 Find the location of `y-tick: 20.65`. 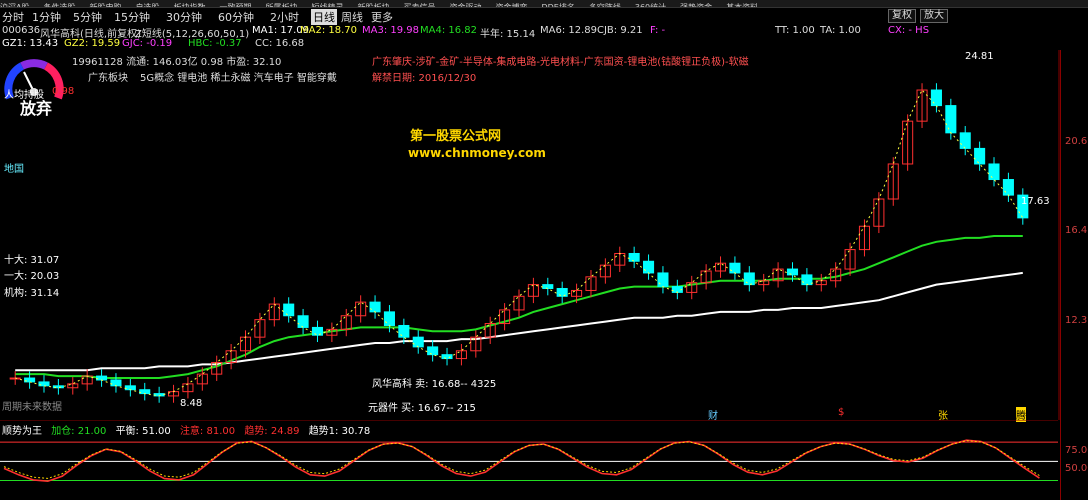

y-tick: 20.65 is located at coordinates (1076, 141).